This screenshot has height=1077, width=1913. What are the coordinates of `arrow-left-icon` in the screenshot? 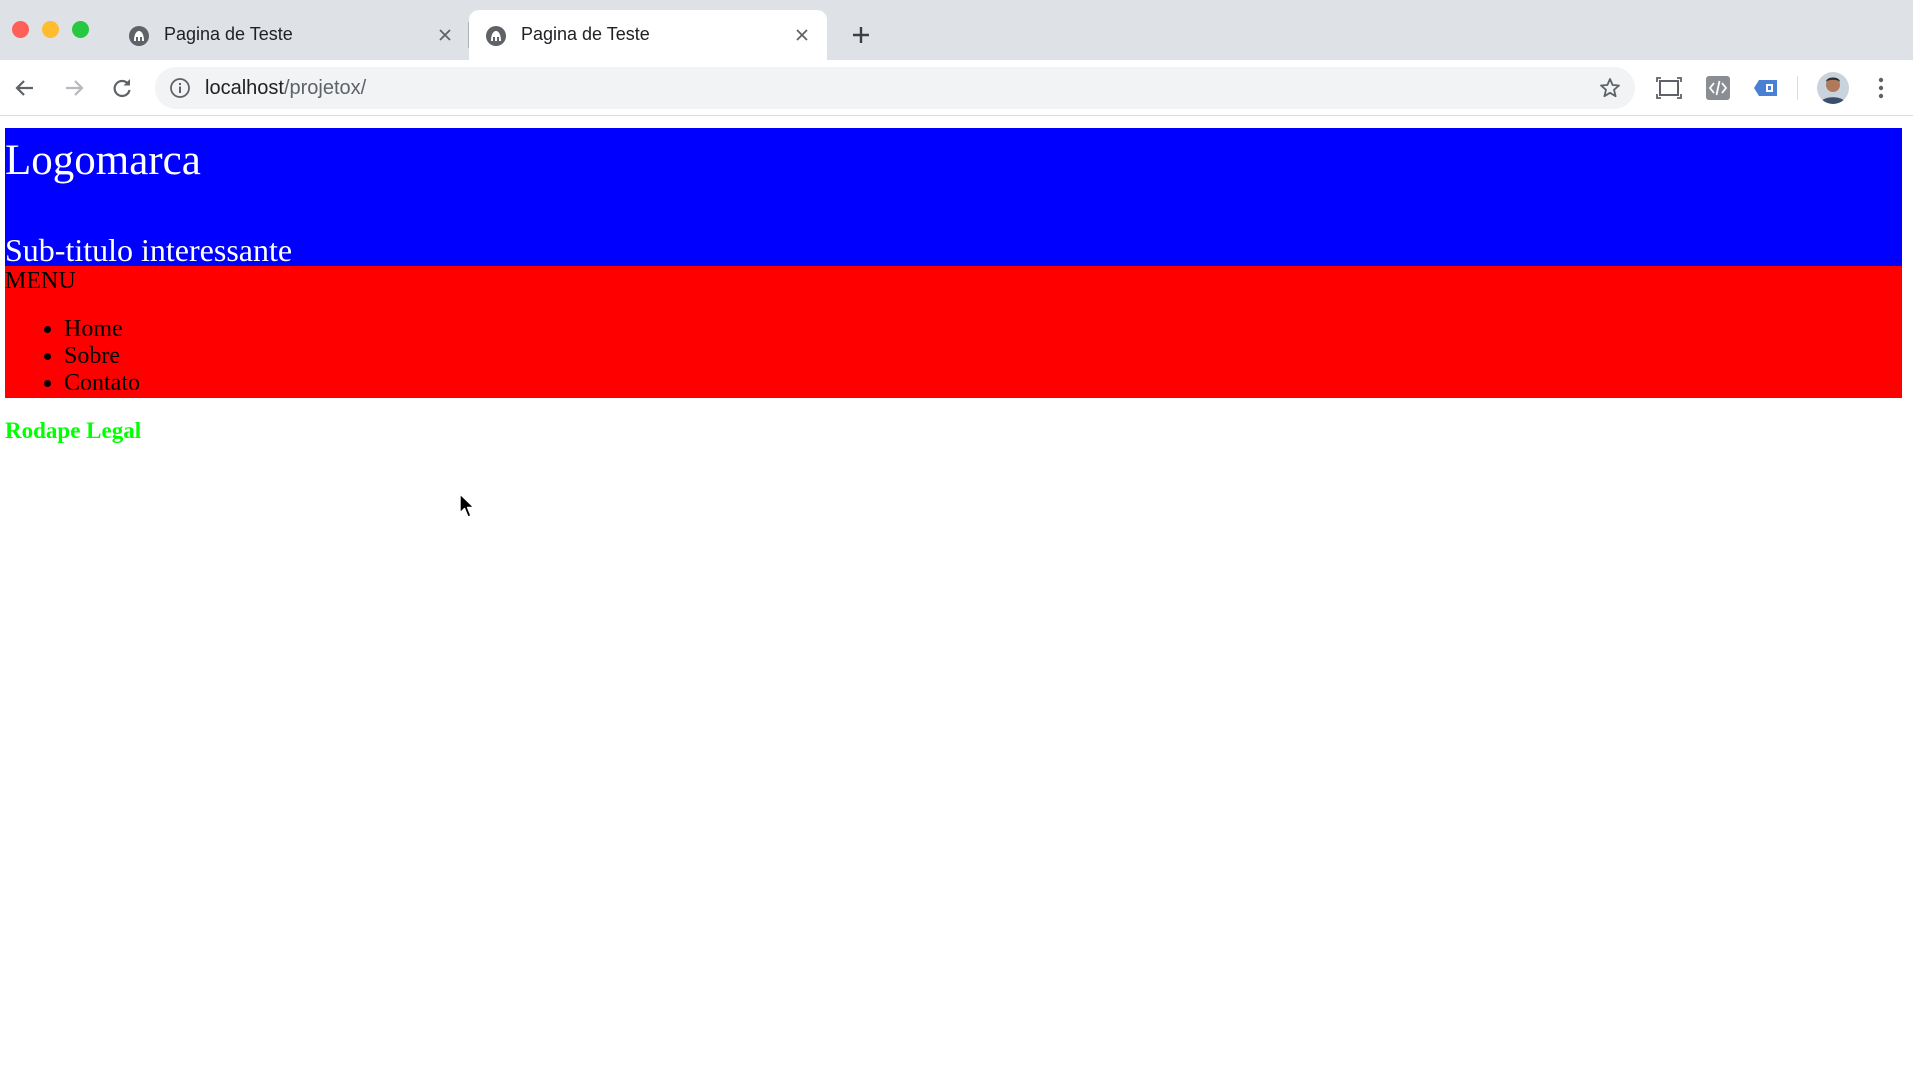 It's located at (24, 88).